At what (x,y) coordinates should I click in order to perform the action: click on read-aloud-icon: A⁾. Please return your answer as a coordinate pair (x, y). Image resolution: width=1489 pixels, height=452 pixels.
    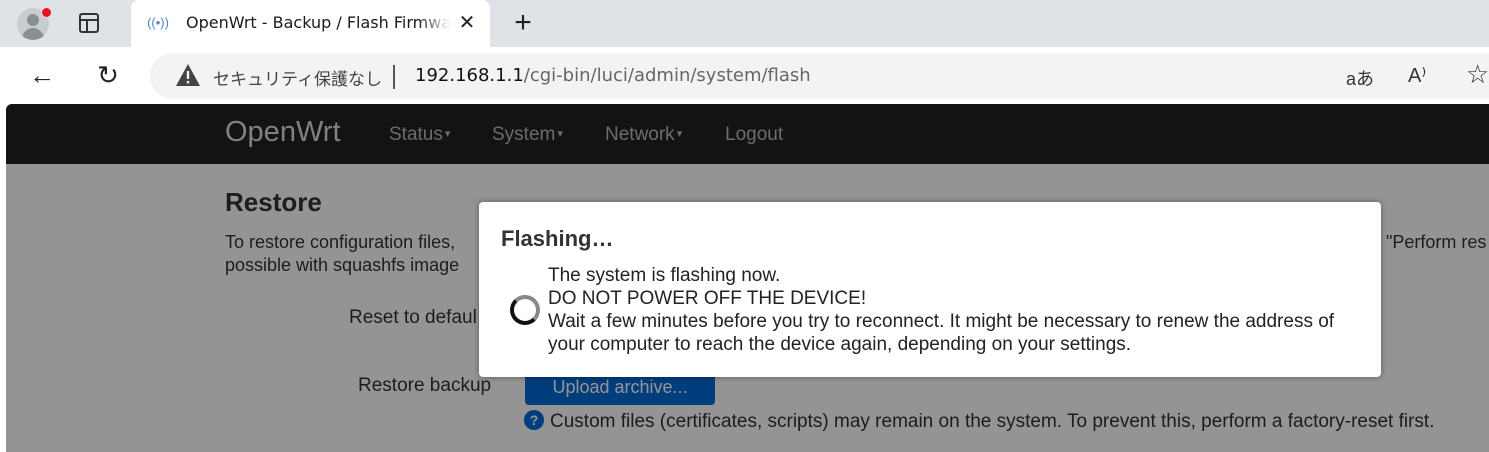
    Looking at the image, I should click on (1417, 75).